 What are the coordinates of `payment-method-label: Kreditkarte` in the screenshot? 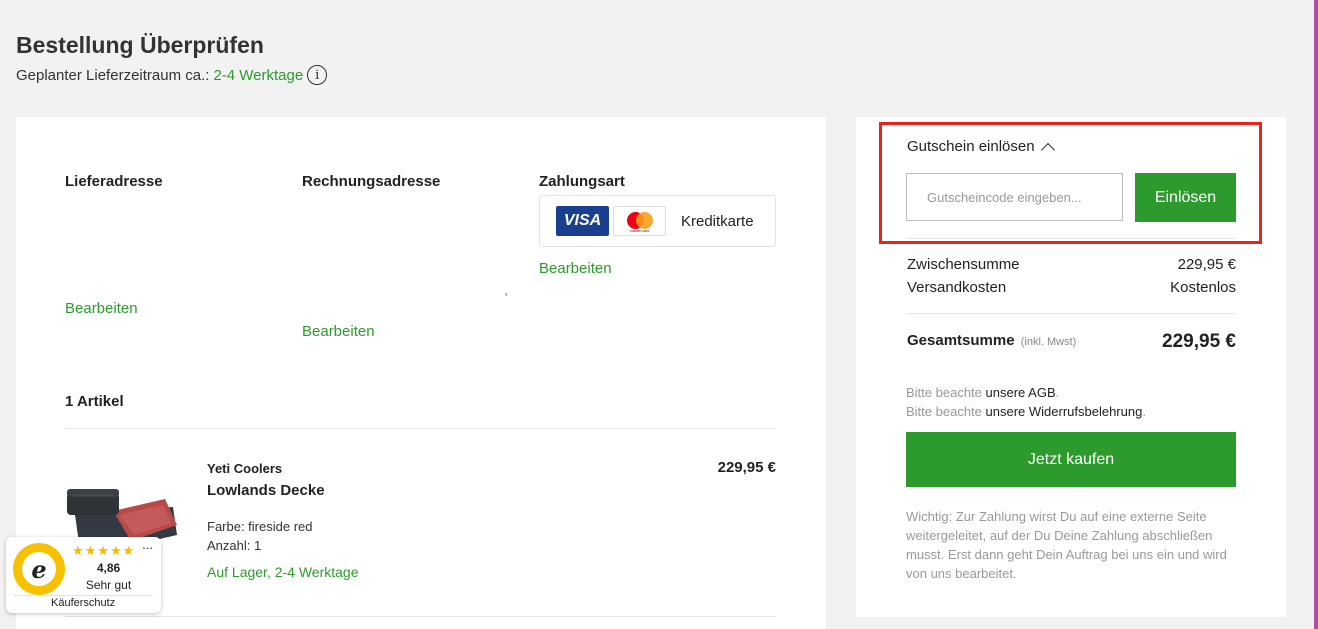 It's located at (717, 221).